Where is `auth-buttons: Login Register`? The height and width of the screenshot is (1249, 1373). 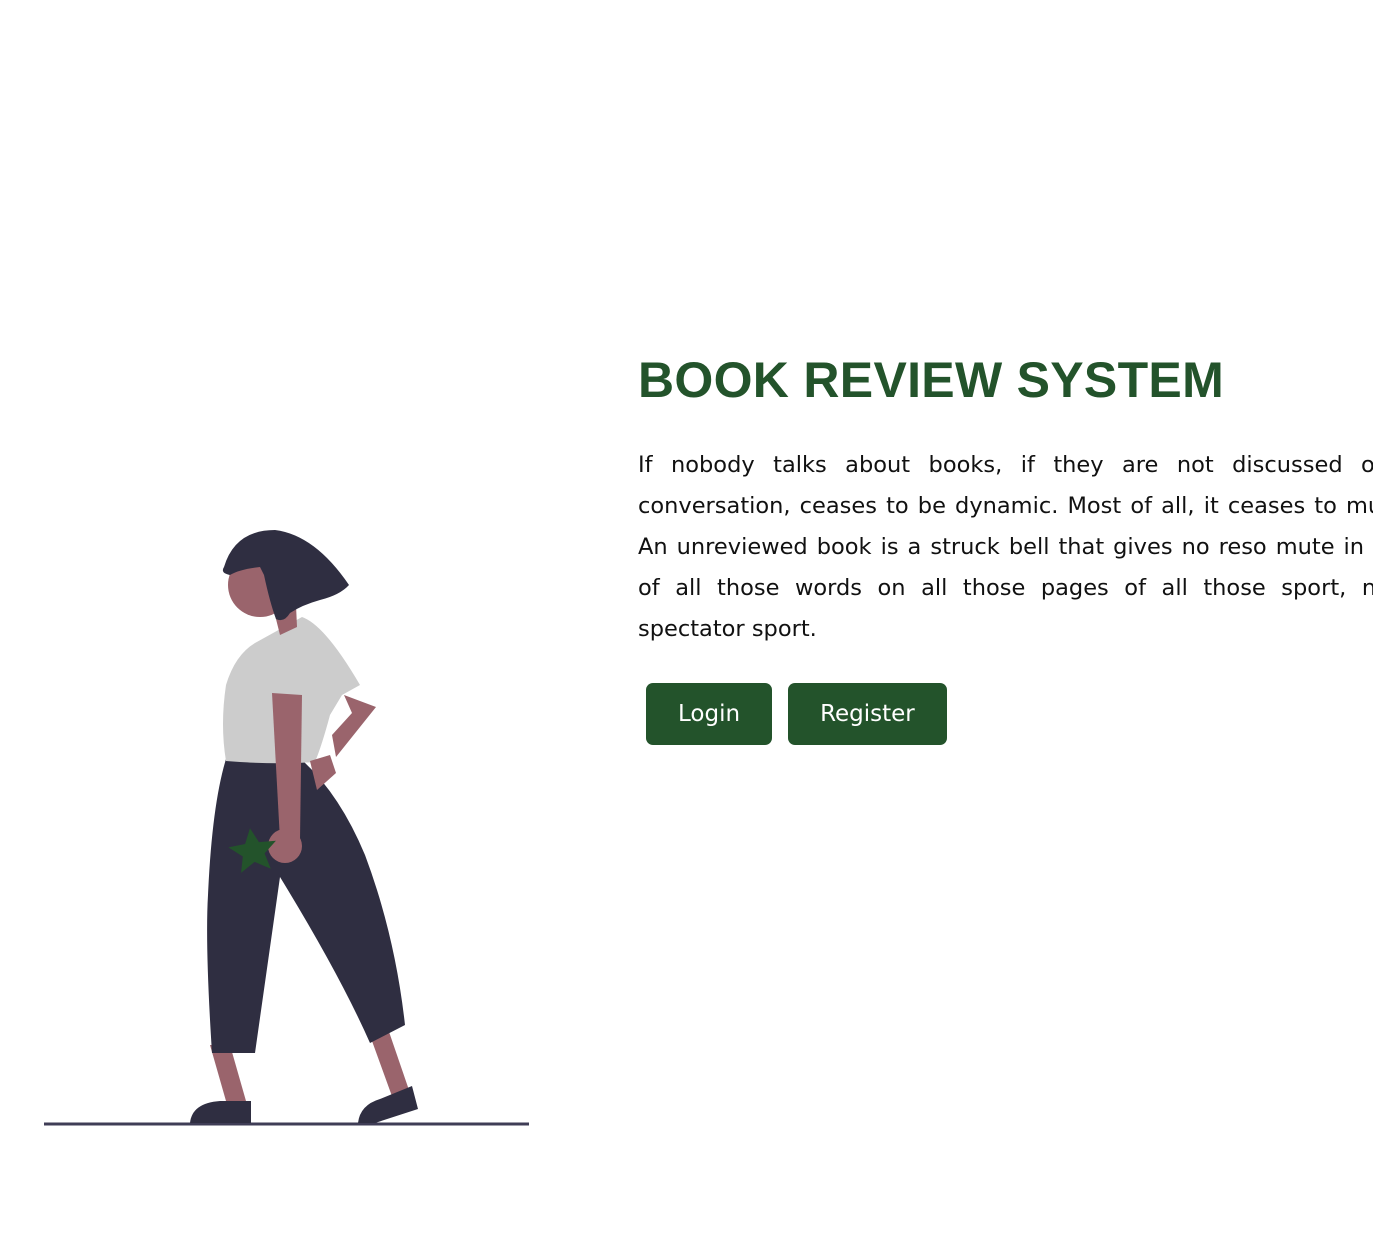 auth-buttons: Login Register is located at coordinates (1005, 714).